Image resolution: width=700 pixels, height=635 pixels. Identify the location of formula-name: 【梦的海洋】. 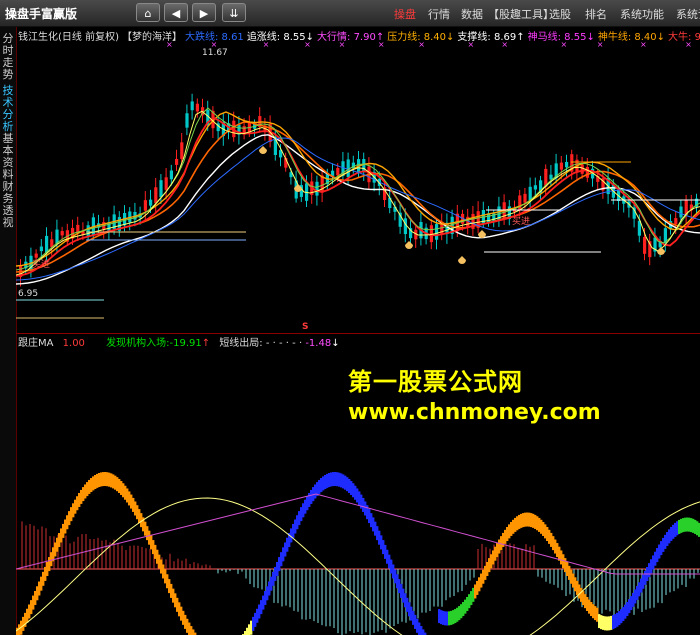
(151, 37).